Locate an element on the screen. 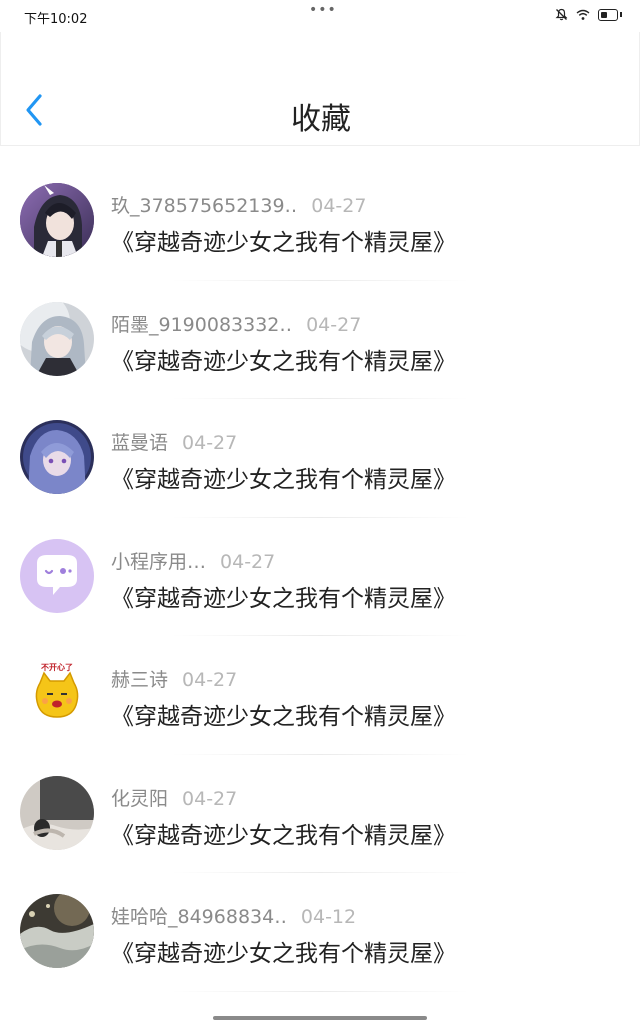 The image size is (640, 1024). status-bar: 下午10:02 ••• is located at coordinates (320, 16).